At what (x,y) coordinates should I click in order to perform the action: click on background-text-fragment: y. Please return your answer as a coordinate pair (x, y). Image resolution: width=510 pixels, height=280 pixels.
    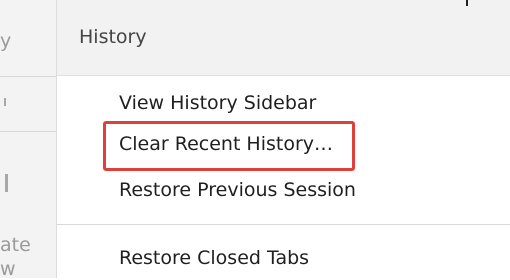
    Looking at the image, I should click on (6, 41).